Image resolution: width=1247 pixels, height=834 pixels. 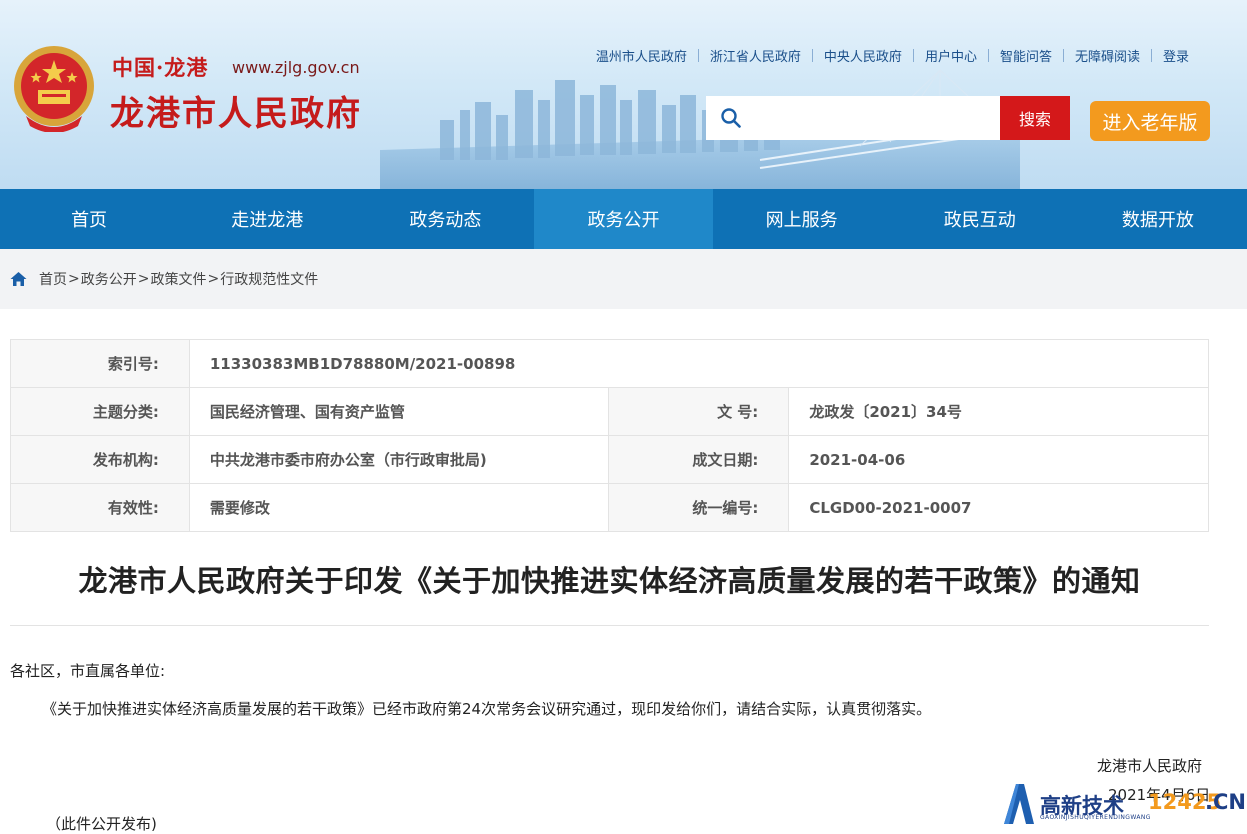 I want to click on national-emblem, so click(x=54, y=89).